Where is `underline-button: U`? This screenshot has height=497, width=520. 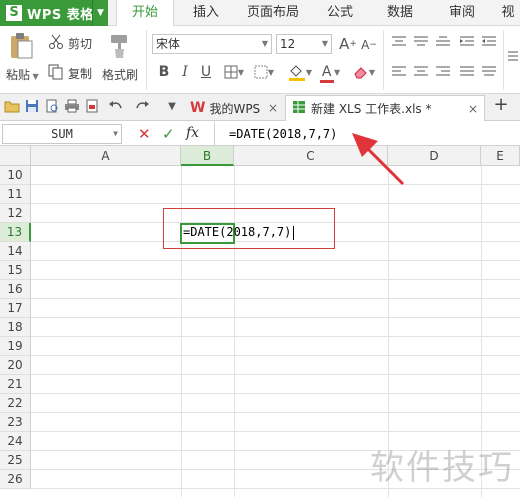
underline-button: U is located at coordinates (206, 72).